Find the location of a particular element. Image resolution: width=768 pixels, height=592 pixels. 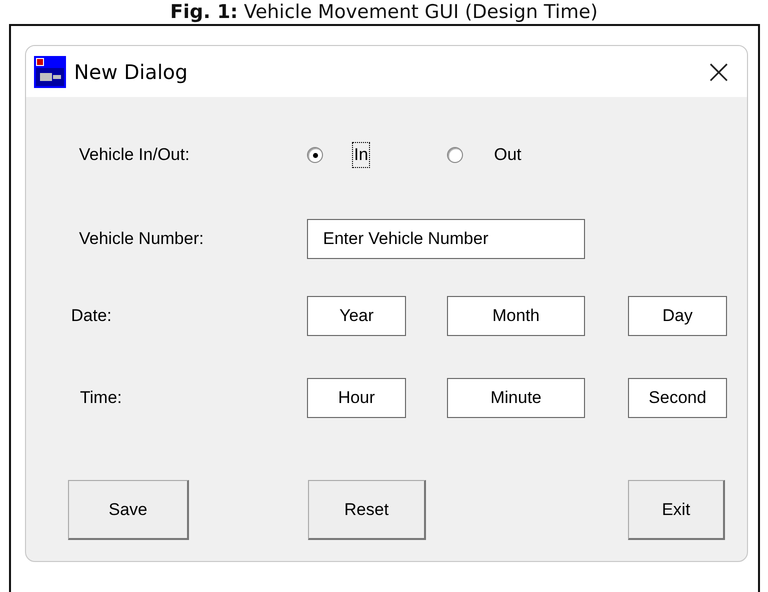

dialog-button: Exit is located at coordinates (676, 510).